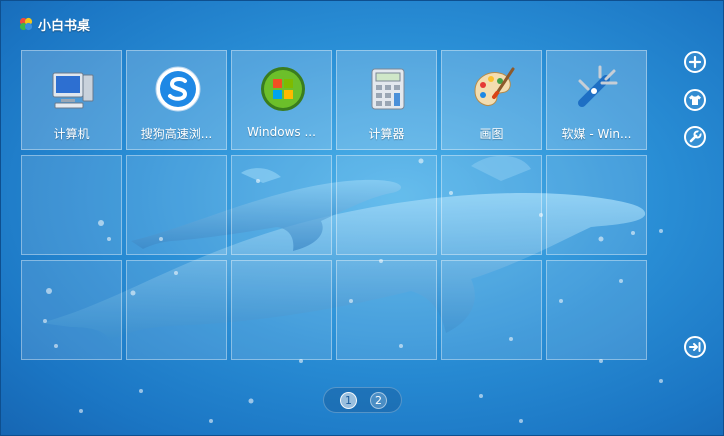  Describe the element at coordinates (178, 89) in the screenshot. I see `sogou-browser-icon` at that location.